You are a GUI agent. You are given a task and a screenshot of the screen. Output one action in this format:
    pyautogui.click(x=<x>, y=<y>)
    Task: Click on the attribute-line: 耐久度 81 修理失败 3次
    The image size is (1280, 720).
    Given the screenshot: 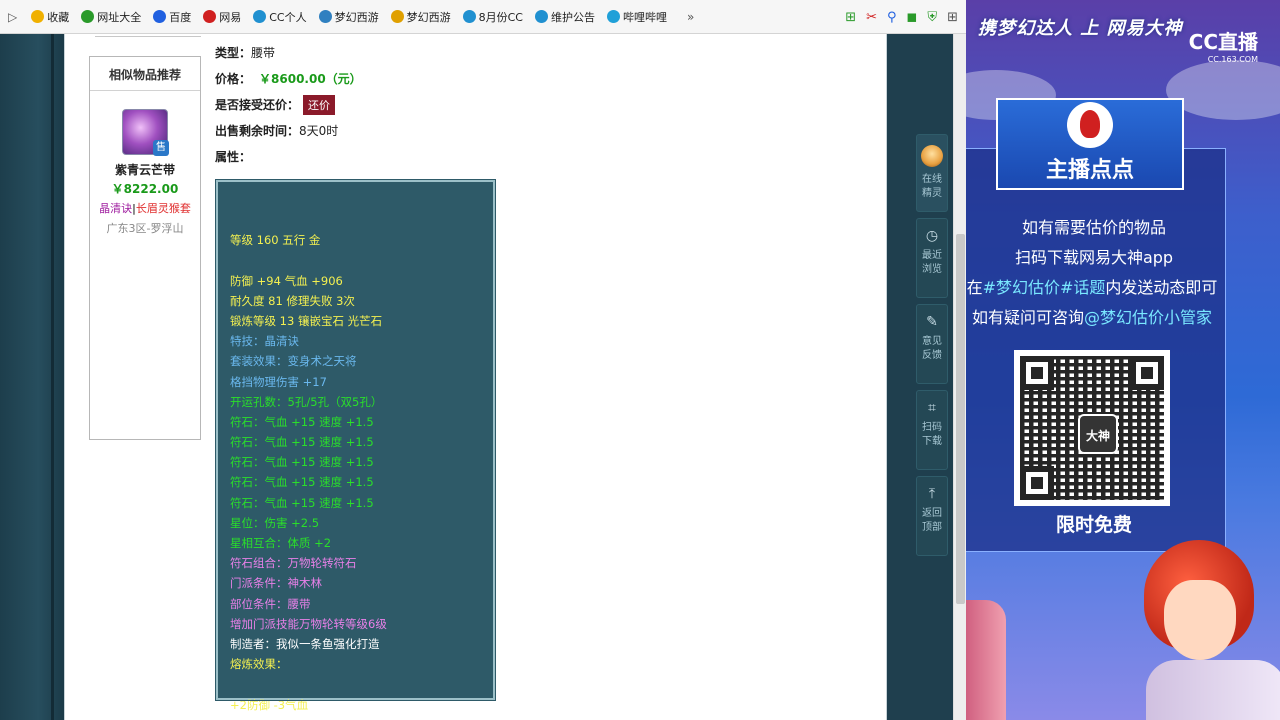 What is the action you would take?
    pyautogui.click(x=292, y=300)
    